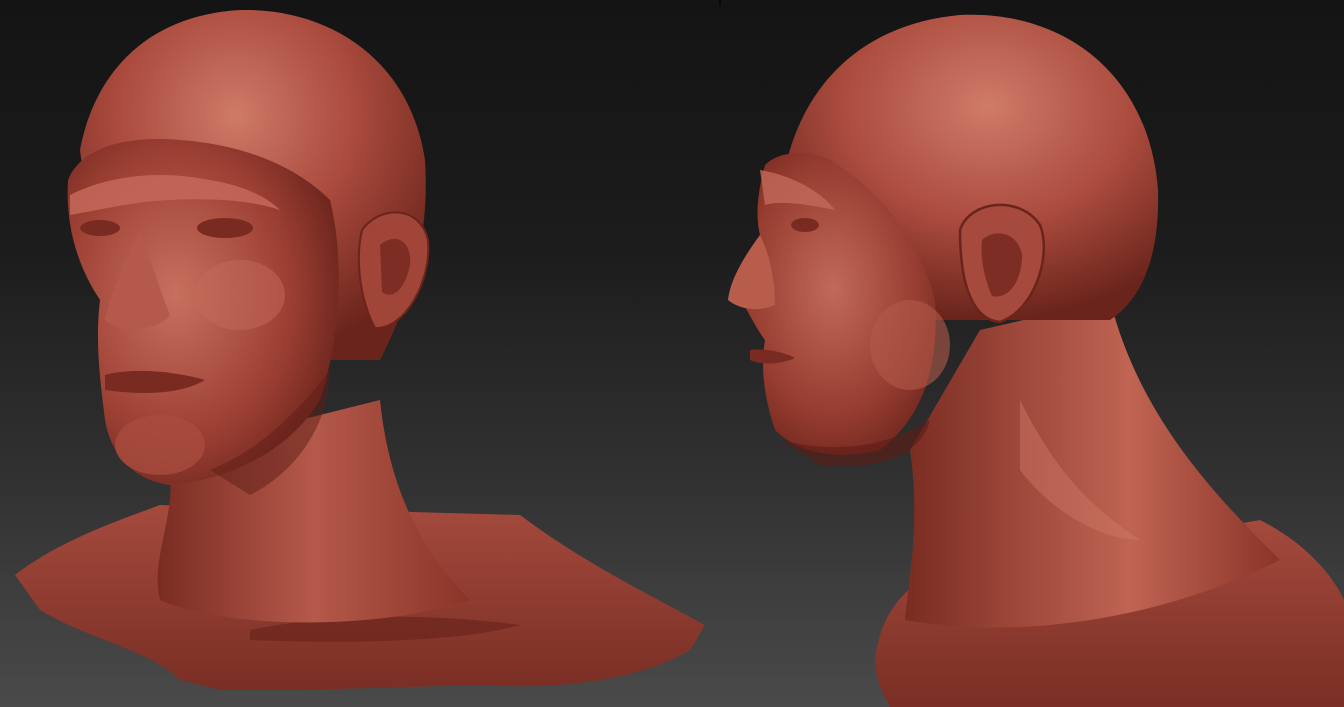 Image resolution: width=1344 pixels, height=707 pixels. What do you see at coordinates (910, 345) in the screenshot?
I see `cheekbone` at bounding box center [910, 345].